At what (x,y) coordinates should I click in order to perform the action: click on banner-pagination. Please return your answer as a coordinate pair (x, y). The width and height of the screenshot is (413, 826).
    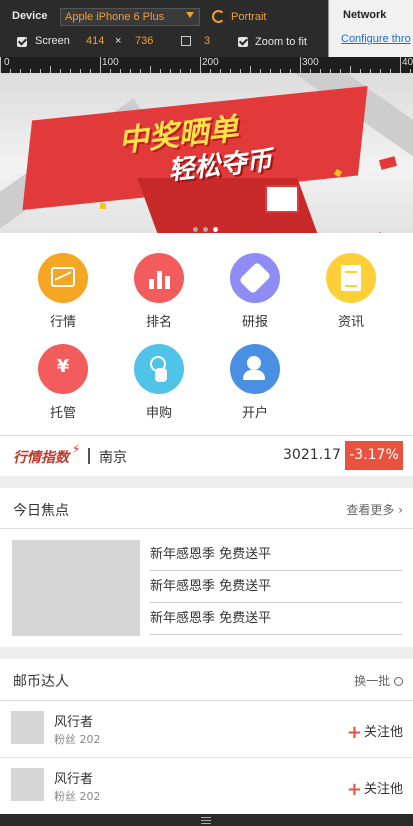
    Looking at the image, I should click on (208, 224).